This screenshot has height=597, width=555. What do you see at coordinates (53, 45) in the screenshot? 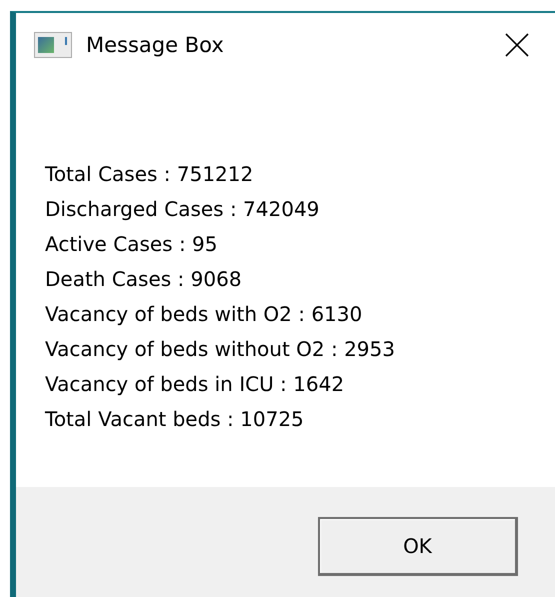
I see `window-icon` at bounding box center [53, 45].